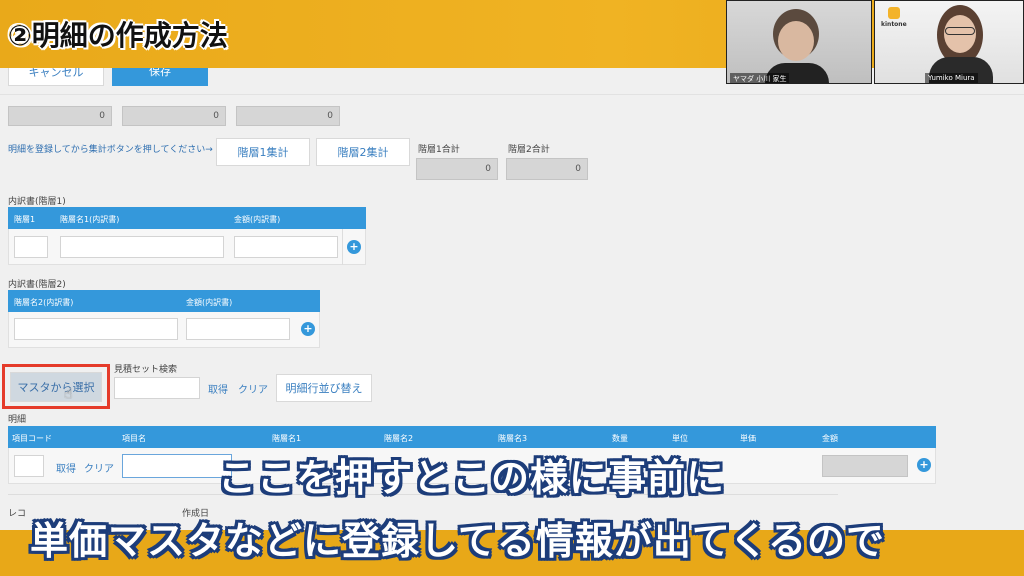 The height and width of the screenshot is (576, 1024). Describe the element at coordinates (60, 116) in the screenshot. I see `readonly-field-1: 0` at that location.